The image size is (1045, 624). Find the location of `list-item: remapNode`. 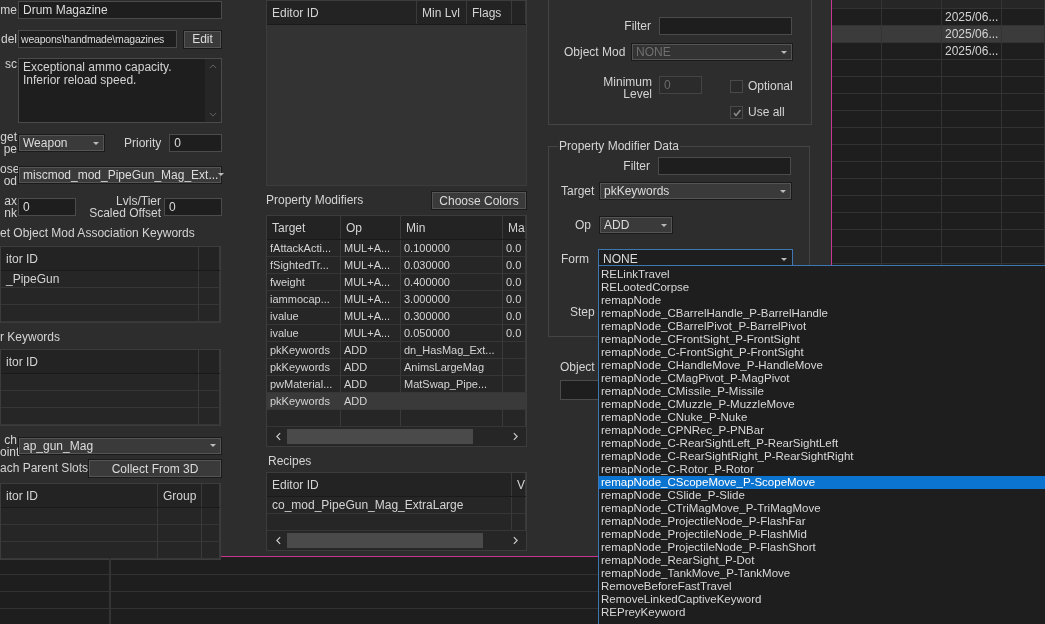

list-item: remapNode is located at coordinates (822, 300).